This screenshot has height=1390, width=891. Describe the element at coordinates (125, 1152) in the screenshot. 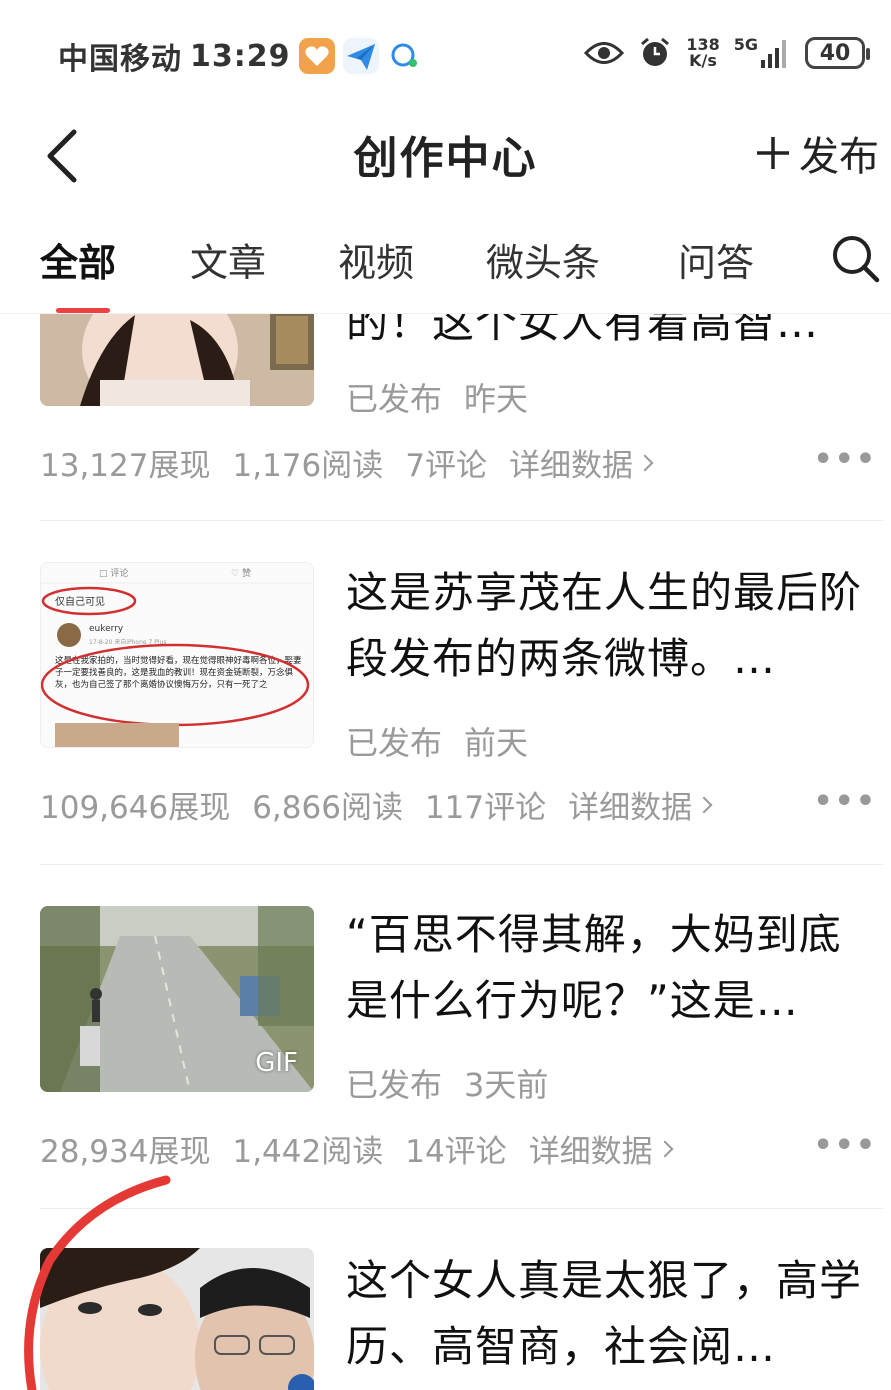

I see `impressions-count: 28,934展现` at that location.